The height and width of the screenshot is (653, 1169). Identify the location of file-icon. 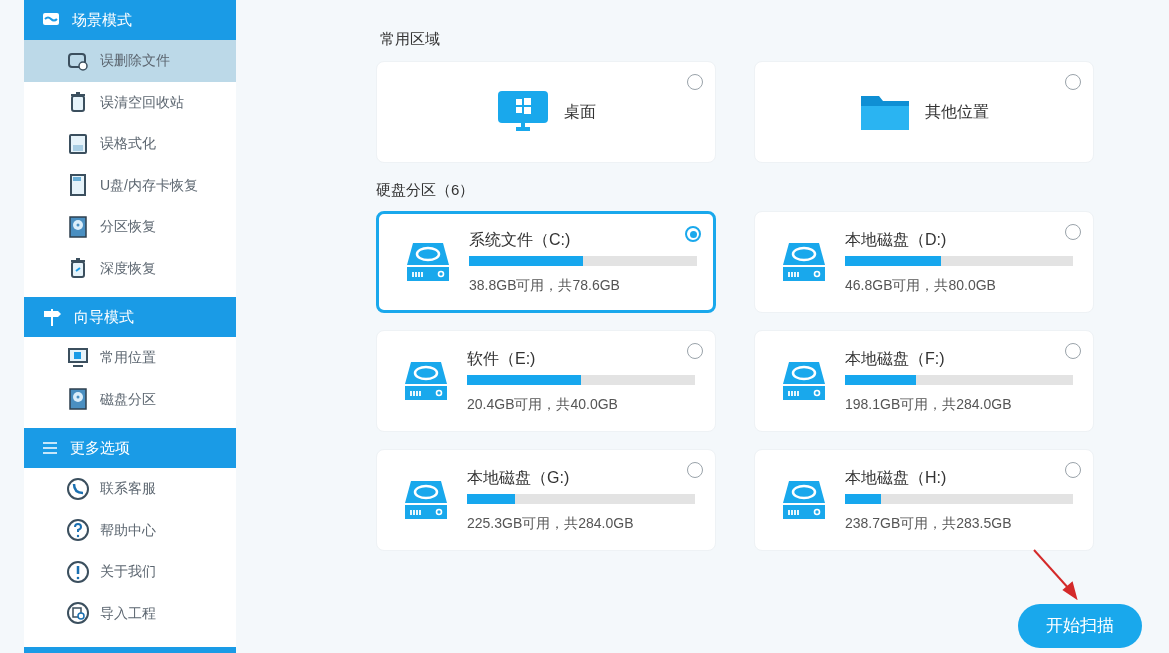
(78, 60).